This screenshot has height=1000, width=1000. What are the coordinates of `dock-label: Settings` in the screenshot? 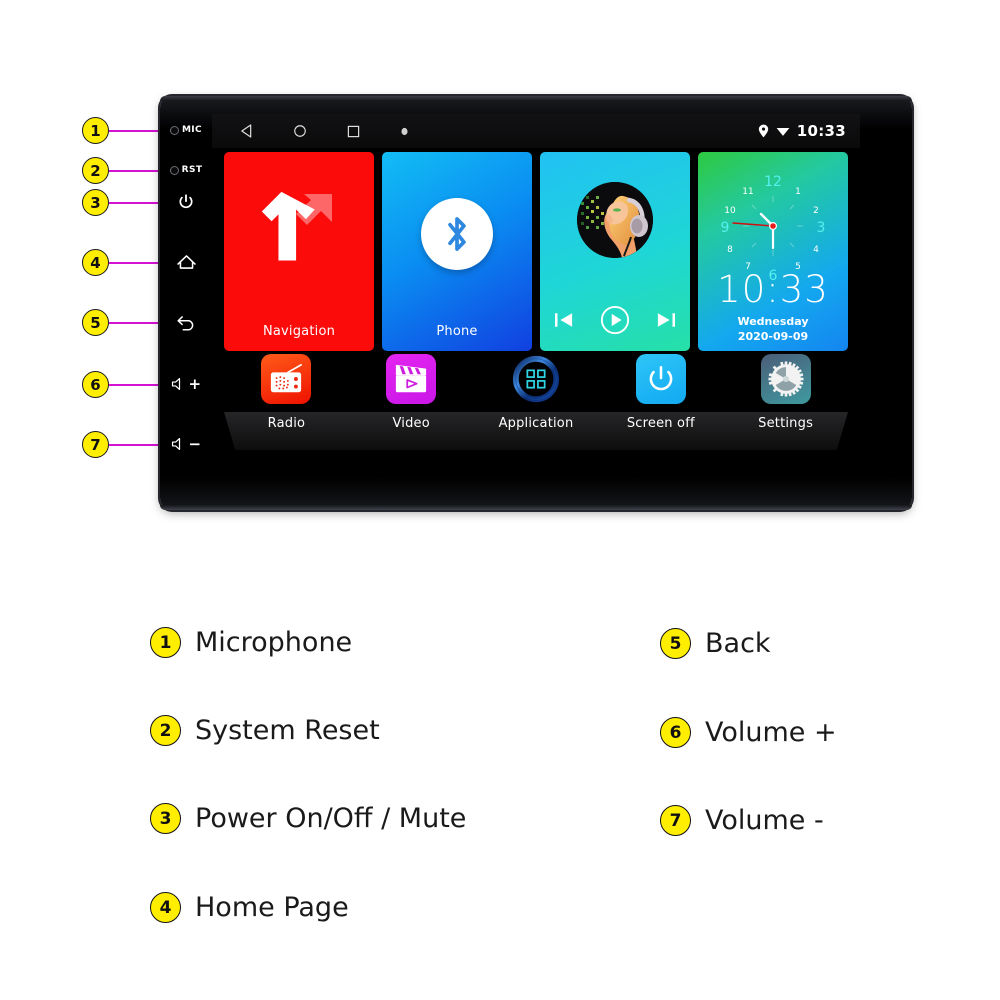 It's located at (786, 423).